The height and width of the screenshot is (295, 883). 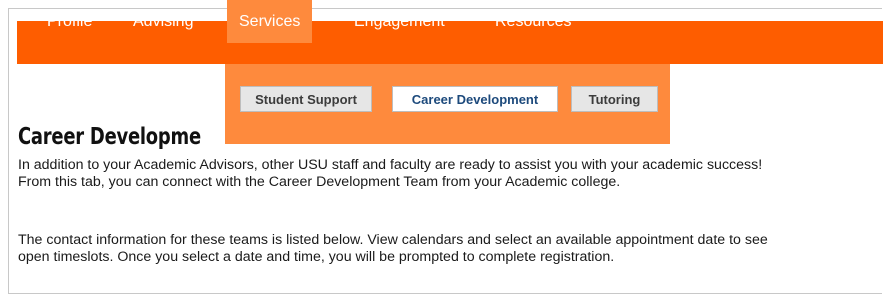 I want to click on nav-resources: Resources, so click(x=533, y=21).